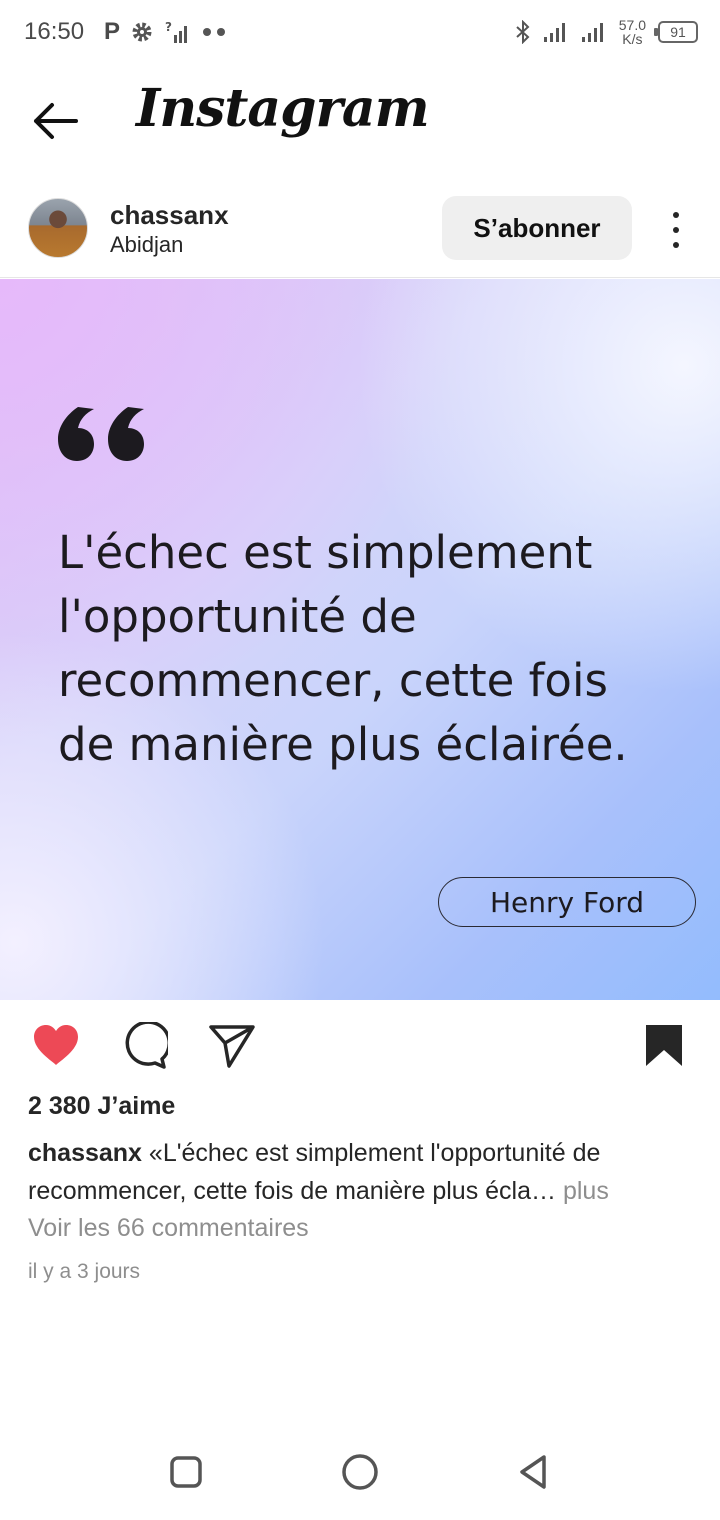  What do you see at coordinates (360, 229) in the screenshot?
I see `post-header: chassanx Abidjan S’abonner` at bounding box center [360, 229].